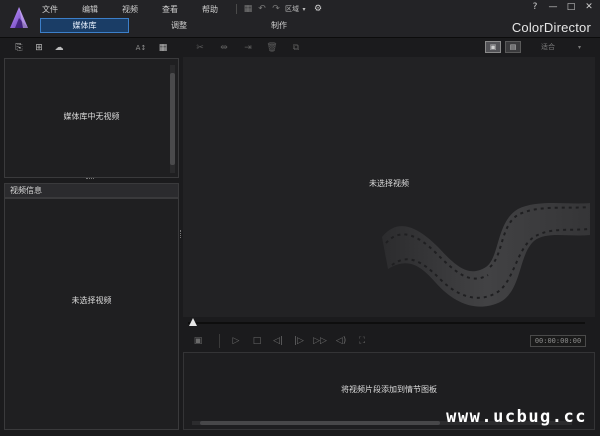 This screenshot has height=436, width=600. I want to click on menu-bar: 文件 编辑 视频 查看 帮助 ▦ ↶ ↷ 区域 ▾ ⚙, so click(183, 9).